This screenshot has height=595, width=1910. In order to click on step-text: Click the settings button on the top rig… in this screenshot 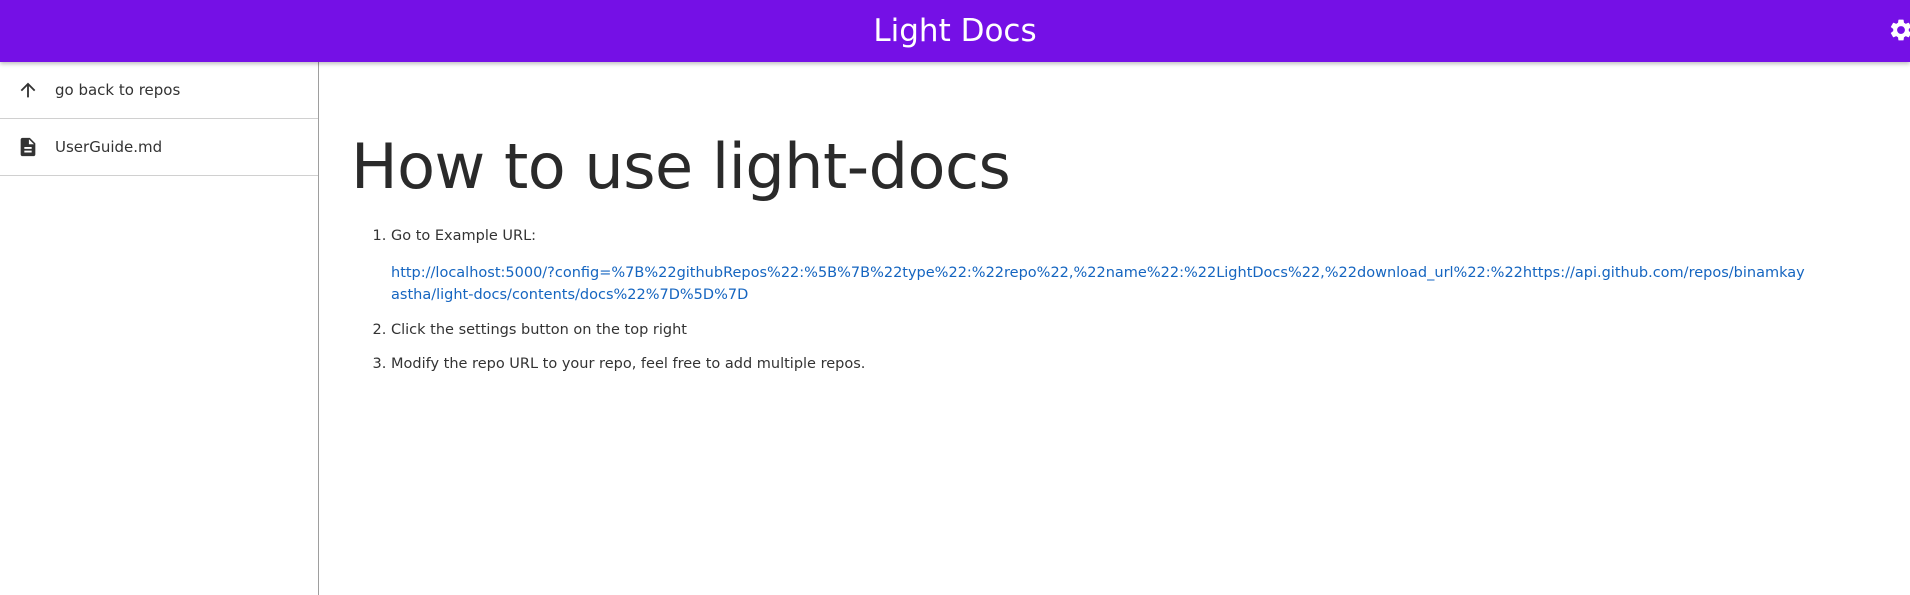, I will do `click(539, 330)`.